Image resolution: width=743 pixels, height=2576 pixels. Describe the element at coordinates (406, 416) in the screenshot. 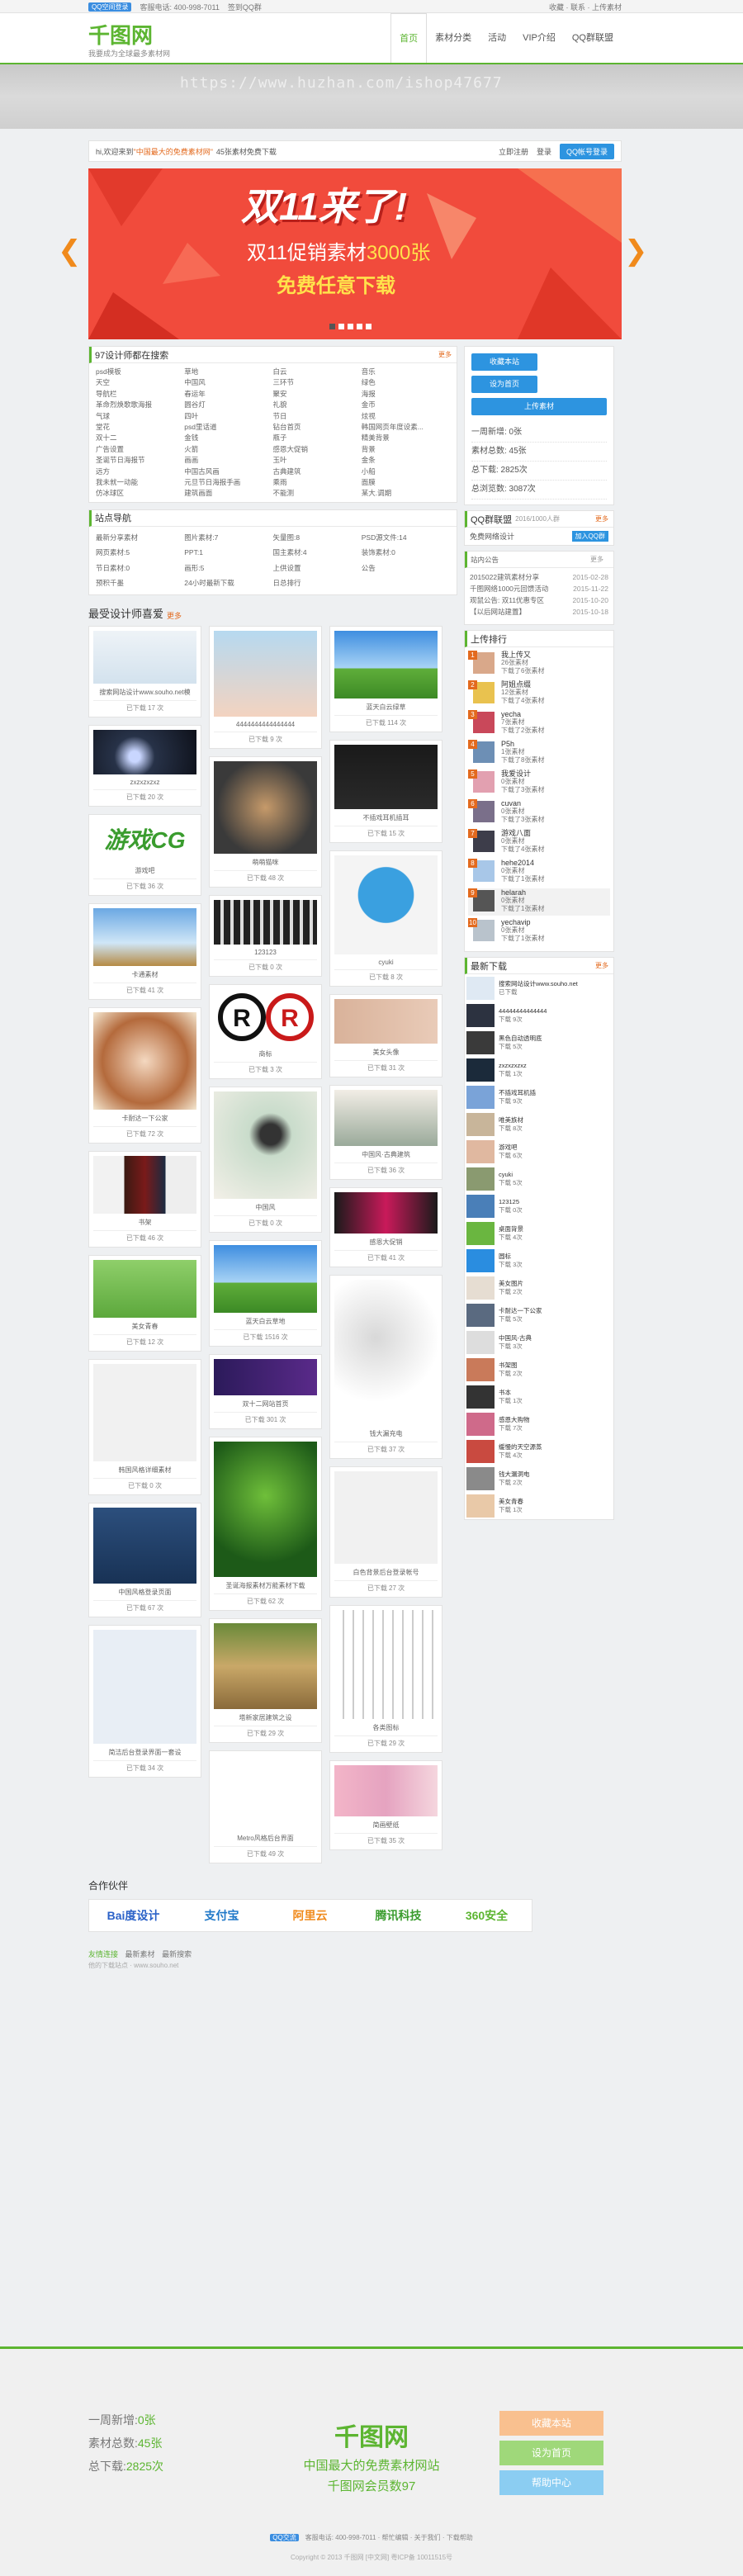

I see `keyword-link: 炫视` at that location.